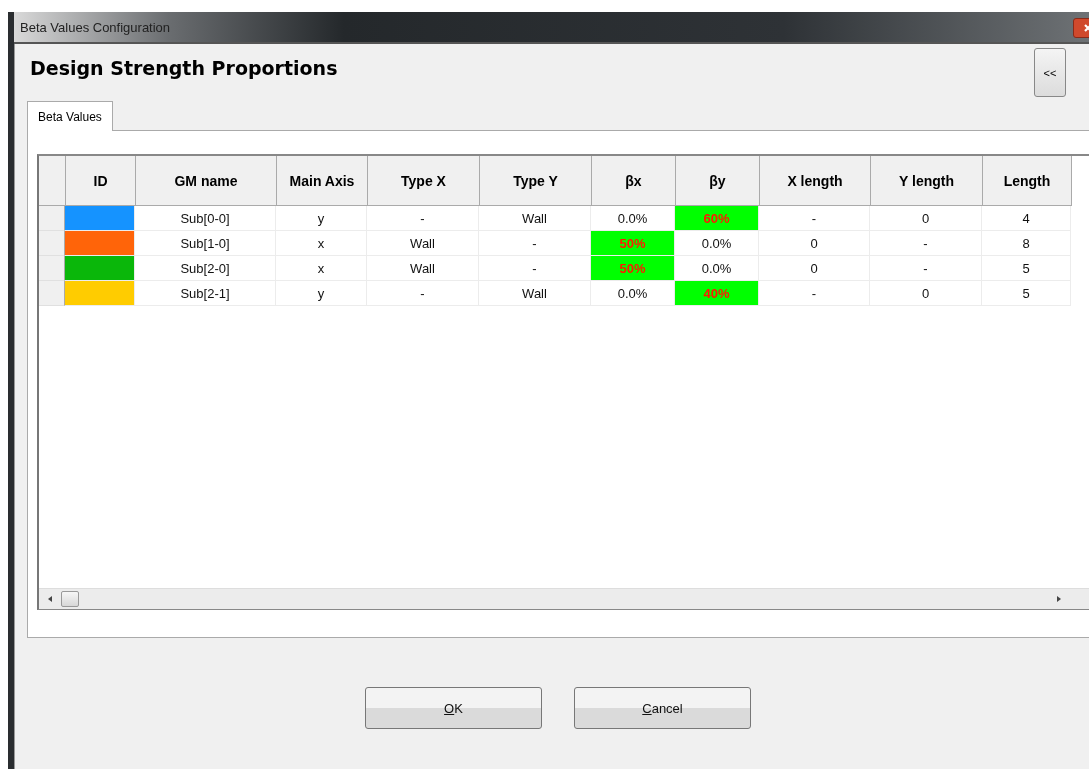 The image size is (1089, 769). What do you see at coordinates (1026, 243) in the screenshot?
I see `table-cell: 8` at bounding box center [1026, 243].